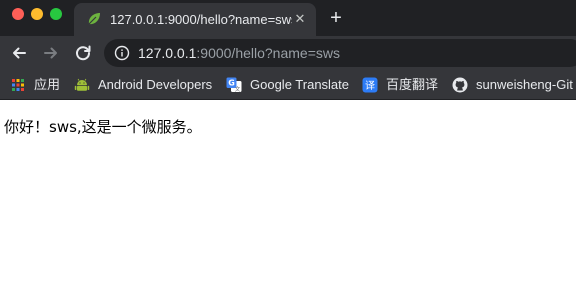  Describe the element at coordinates (18, 85) in the screenshot. I see `apps-grid-icon` at that location.